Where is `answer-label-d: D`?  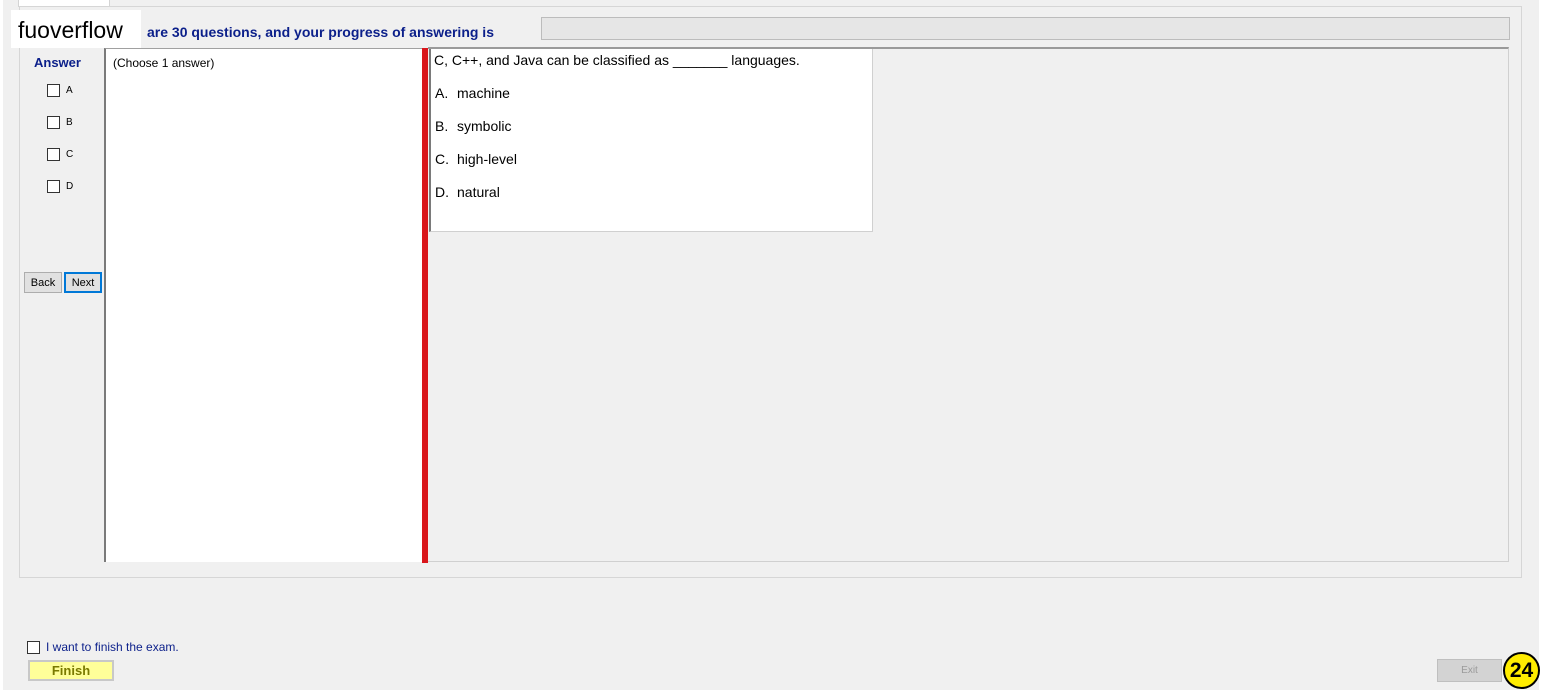 answer-label-d: D is located at coordinates (70, 186).